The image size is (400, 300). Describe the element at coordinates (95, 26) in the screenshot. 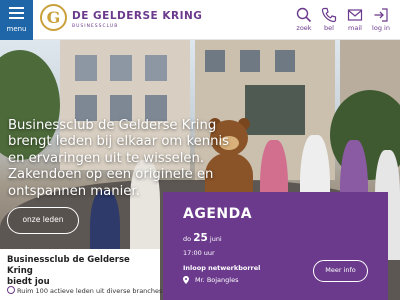

I see `logo-subtitle: BUSINESSCLUB` at that location.